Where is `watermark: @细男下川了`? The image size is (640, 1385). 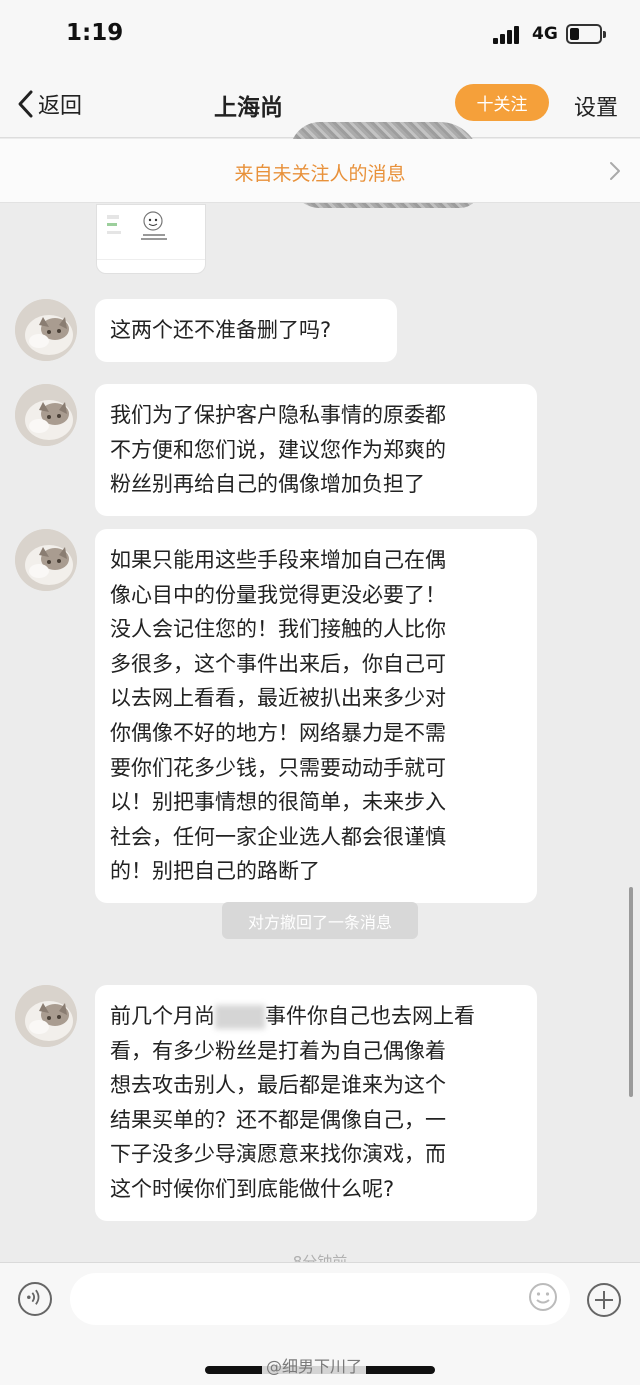 watermark: @细男下川了 is located at coordinates (314, 1365).